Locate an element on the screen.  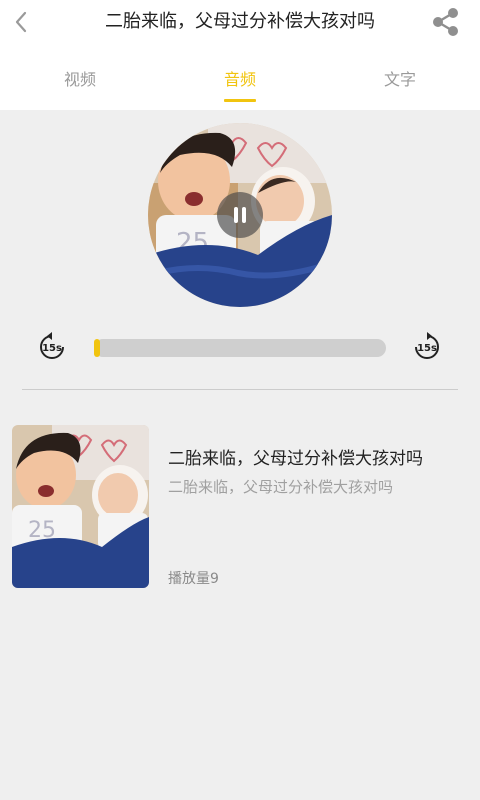
page-title: 二胎来临，父母过分补偿大孩对吗 is located at coordinates (240, 21).